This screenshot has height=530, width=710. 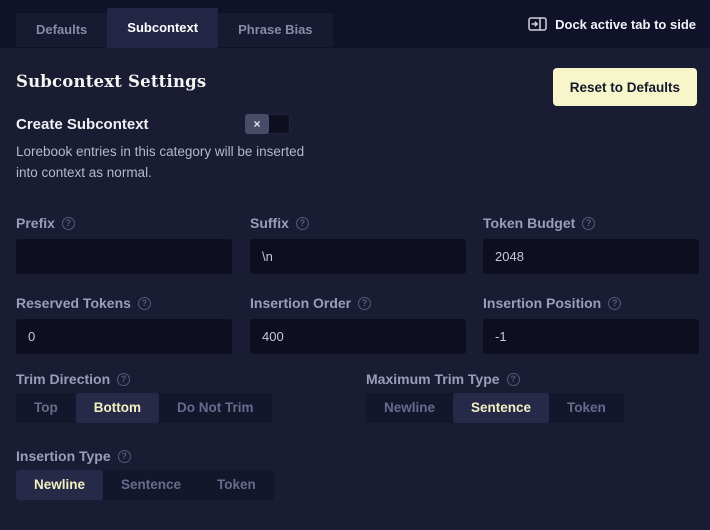 What do you see at coordinates (124, 336) in the screenshot?
I see `reserved-tokens-input` at bounding box center [124, 336].